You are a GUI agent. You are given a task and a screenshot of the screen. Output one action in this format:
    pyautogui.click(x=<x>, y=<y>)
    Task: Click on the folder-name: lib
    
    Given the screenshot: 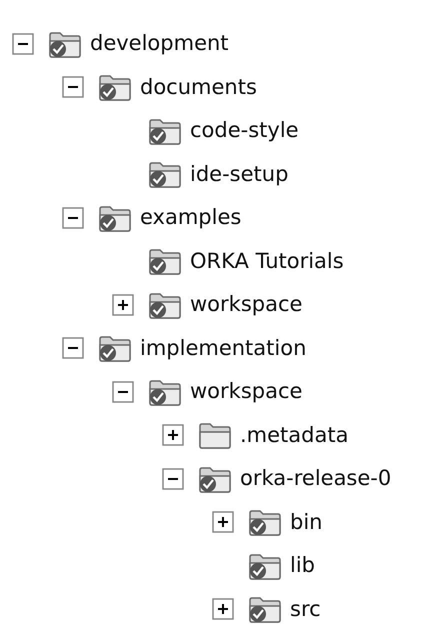 What is the action you would take?
    pyautogui.click(x=302, y=565)
    